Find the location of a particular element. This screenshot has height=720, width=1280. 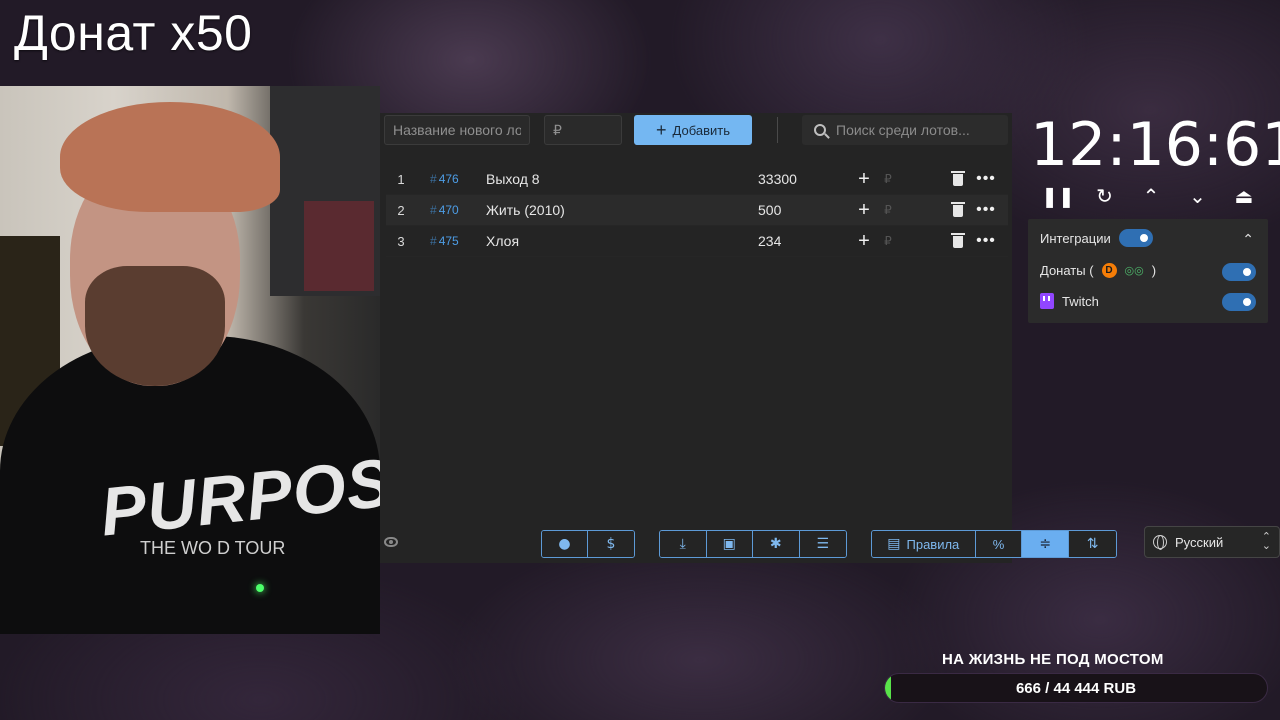

streamer-cap is located at coordinates (170, 157).